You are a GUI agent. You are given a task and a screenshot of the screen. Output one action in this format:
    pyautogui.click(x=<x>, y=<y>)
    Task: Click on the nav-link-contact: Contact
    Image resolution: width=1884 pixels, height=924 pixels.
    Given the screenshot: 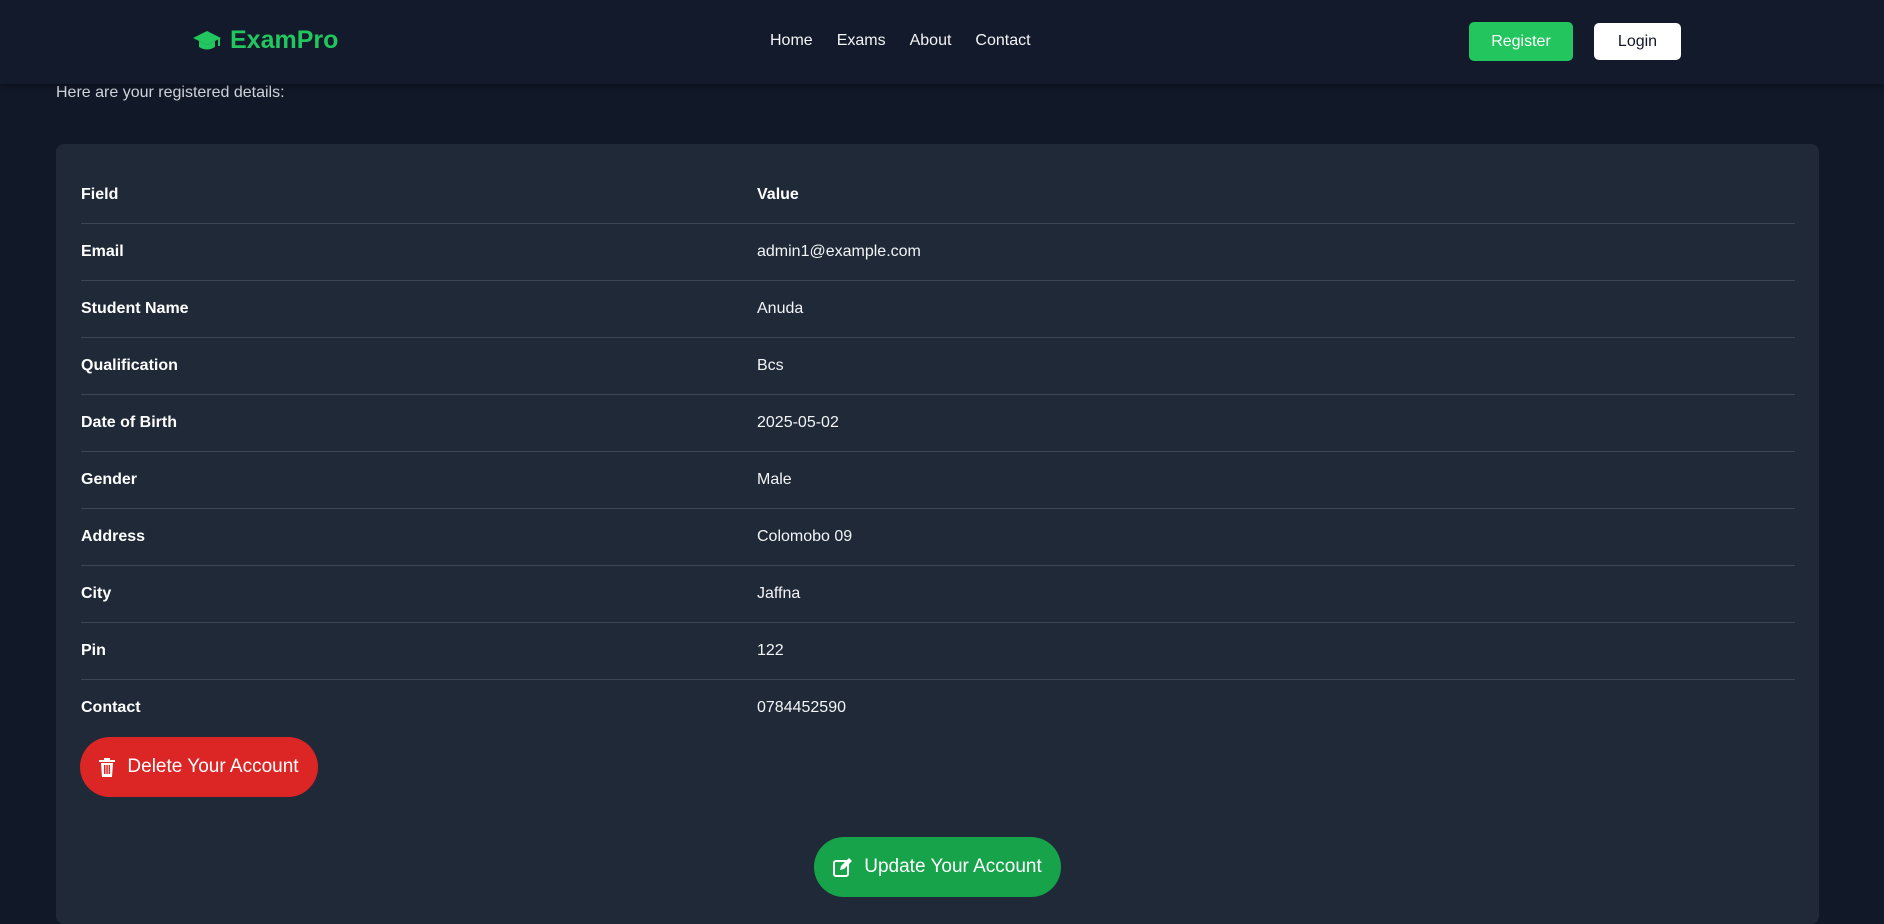 What is the action you would take?
    pyautogui.click(x=1002, y=41)
    